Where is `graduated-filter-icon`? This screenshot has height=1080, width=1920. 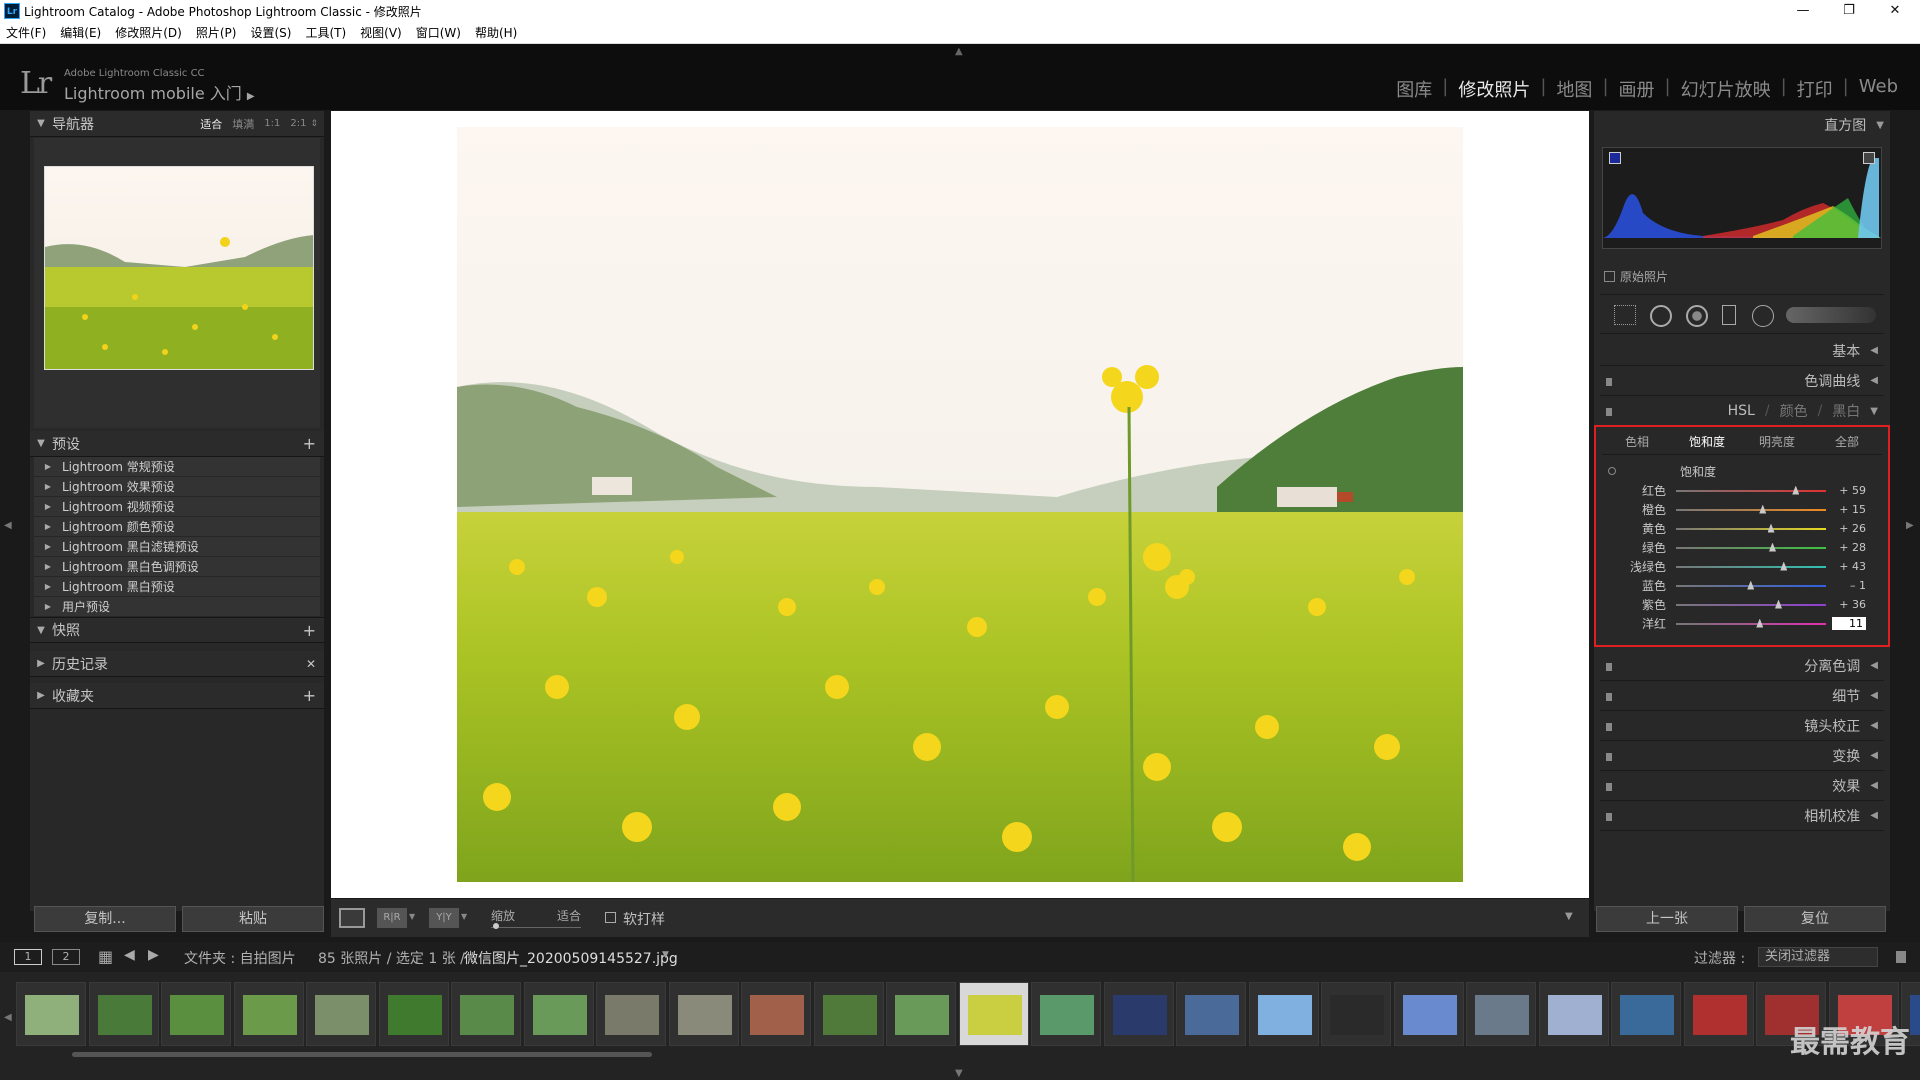 graduated-filter-icon is located at coordinates (1729, 315).